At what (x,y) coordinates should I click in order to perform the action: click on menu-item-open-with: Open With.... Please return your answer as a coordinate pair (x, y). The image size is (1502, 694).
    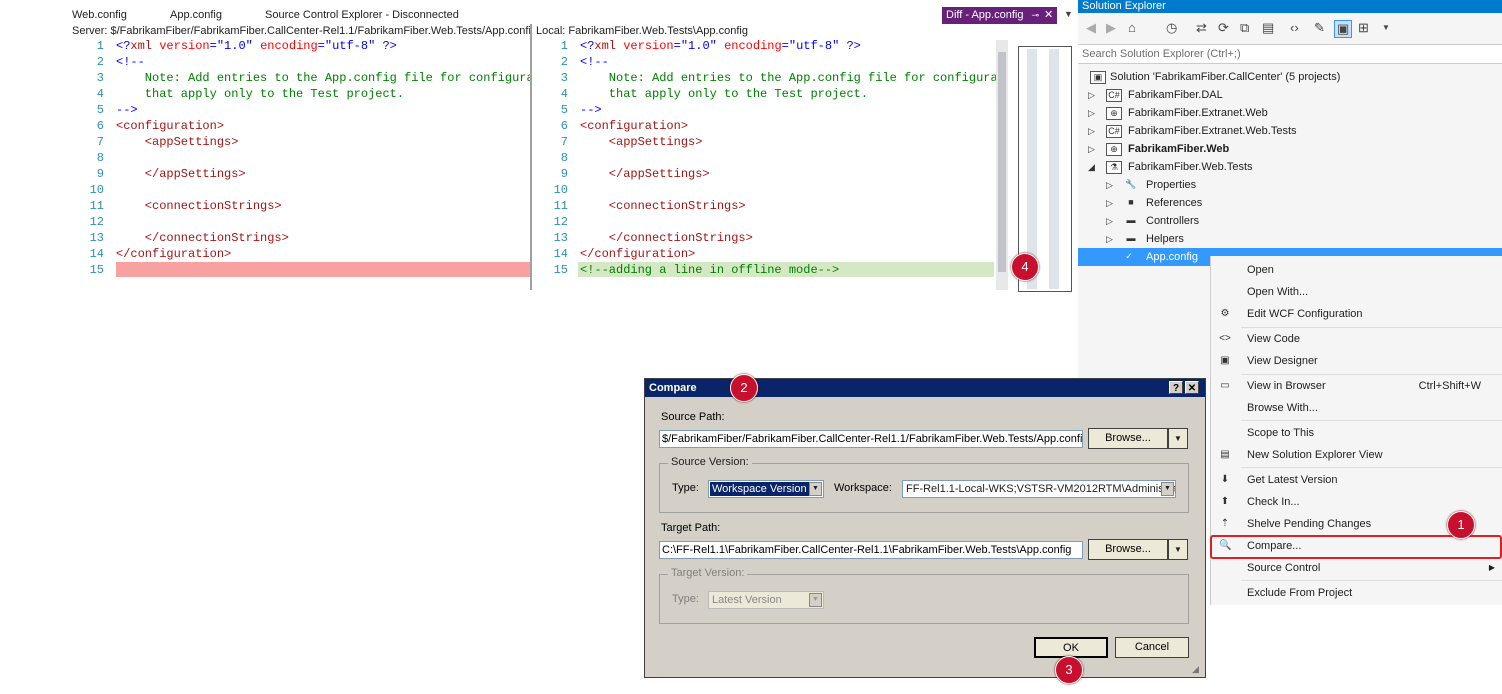
    Looking at the image, I should click on (1356, 292).